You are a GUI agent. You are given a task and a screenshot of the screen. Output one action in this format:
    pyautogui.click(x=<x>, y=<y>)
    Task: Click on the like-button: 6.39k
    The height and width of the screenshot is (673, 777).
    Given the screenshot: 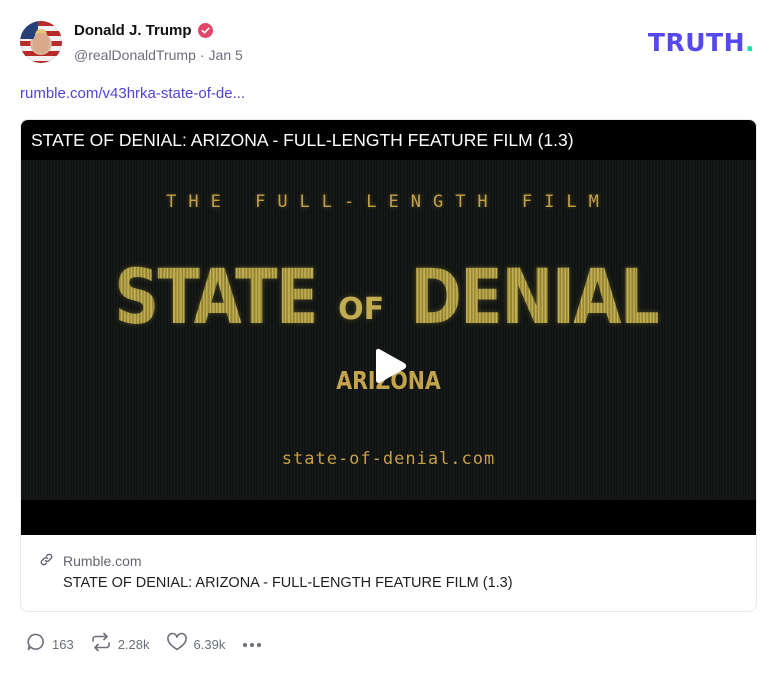 What is the action you would take?
    pyautogui.click(x=196, y=644)
    